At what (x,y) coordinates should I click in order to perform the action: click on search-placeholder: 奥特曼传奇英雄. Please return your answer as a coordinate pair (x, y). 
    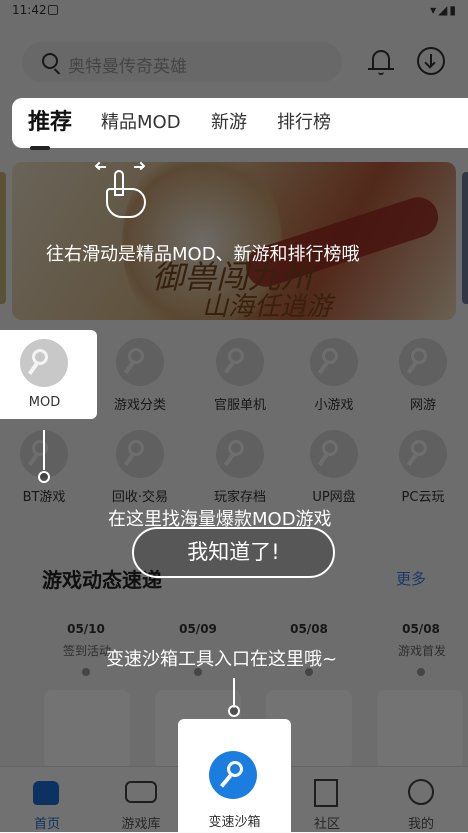
    Looking at the image, I should click on (127, 67).